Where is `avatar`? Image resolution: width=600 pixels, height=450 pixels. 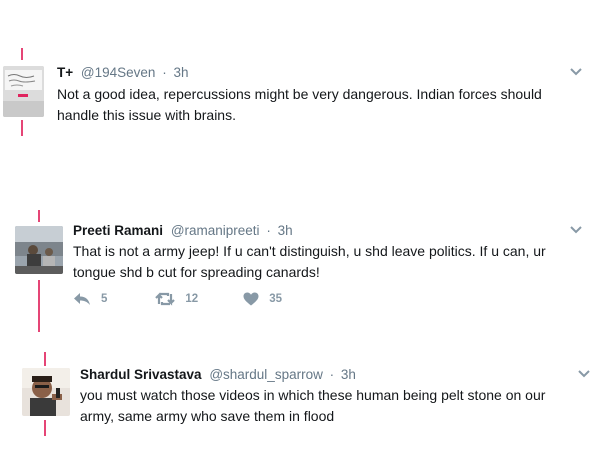
avatar is located at coordinates (46, 392).